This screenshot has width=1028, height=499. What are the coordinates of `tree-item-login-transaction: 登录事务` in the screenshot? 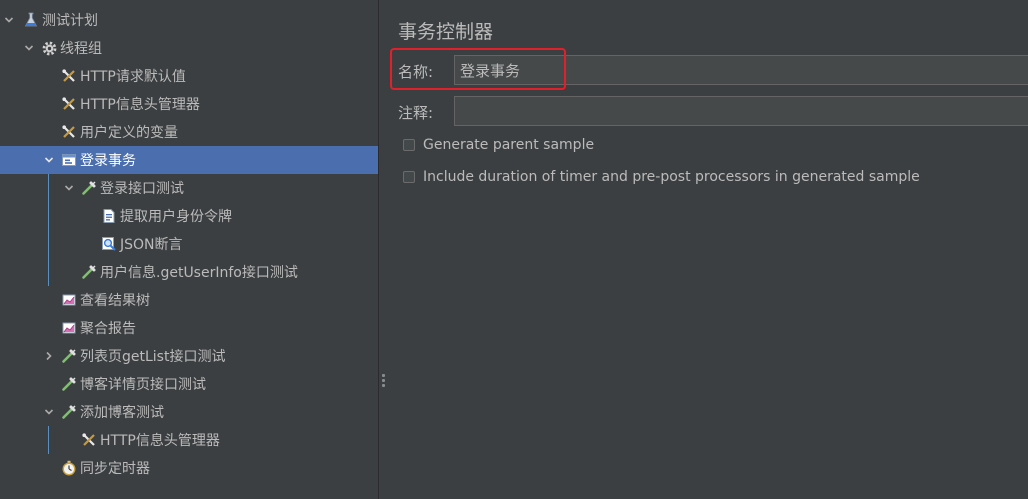 It's located at (189, 160).